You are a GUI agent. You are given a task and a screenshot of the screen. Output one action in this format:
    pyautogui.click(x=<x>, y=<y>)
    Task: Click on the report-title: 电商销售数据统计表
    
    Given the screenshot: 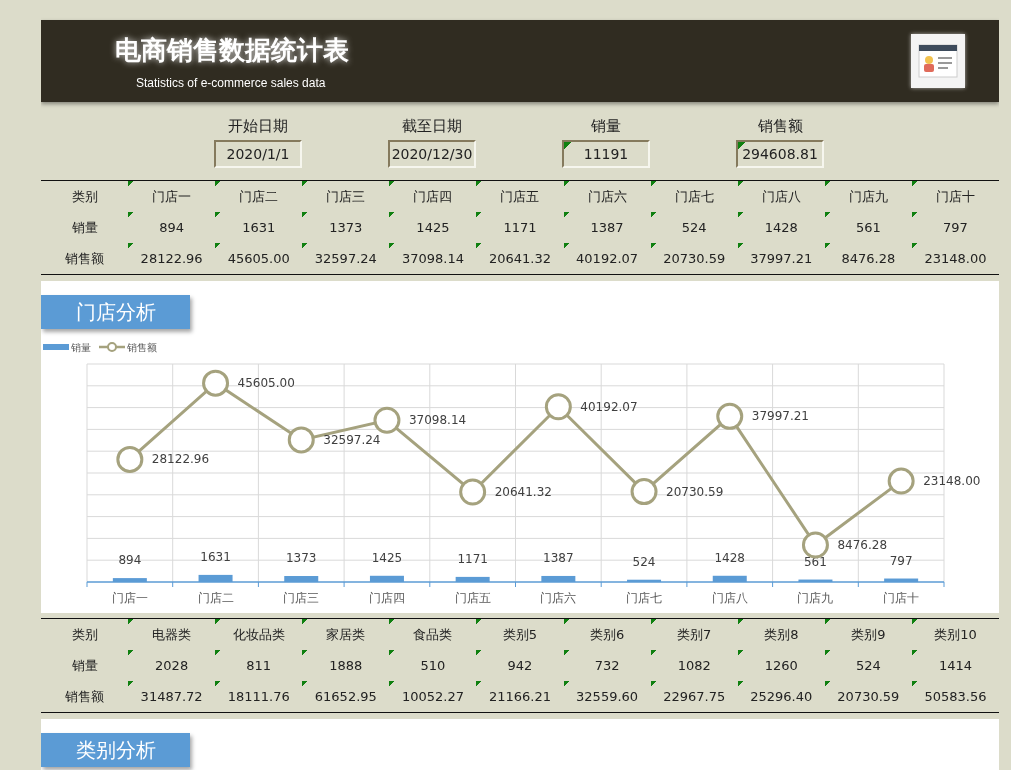 What is the action you would take?
    pyautogui.click(x=232, y=50)
    